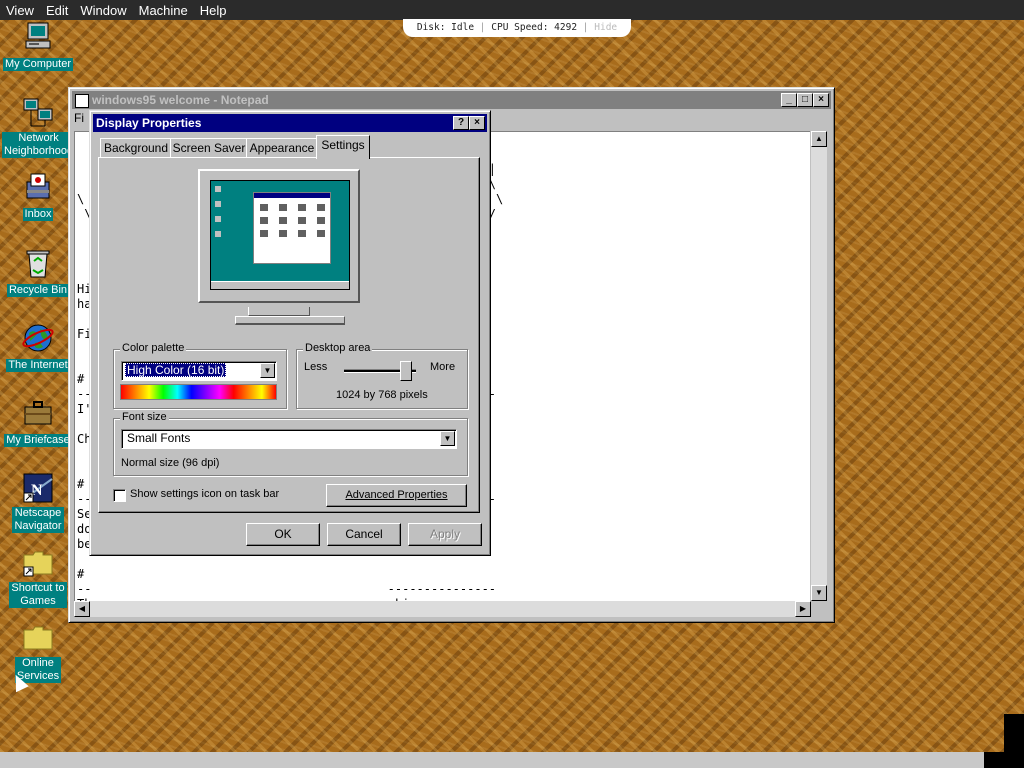  I want to click on host-menu-edit: Edit, so click(57, 9).